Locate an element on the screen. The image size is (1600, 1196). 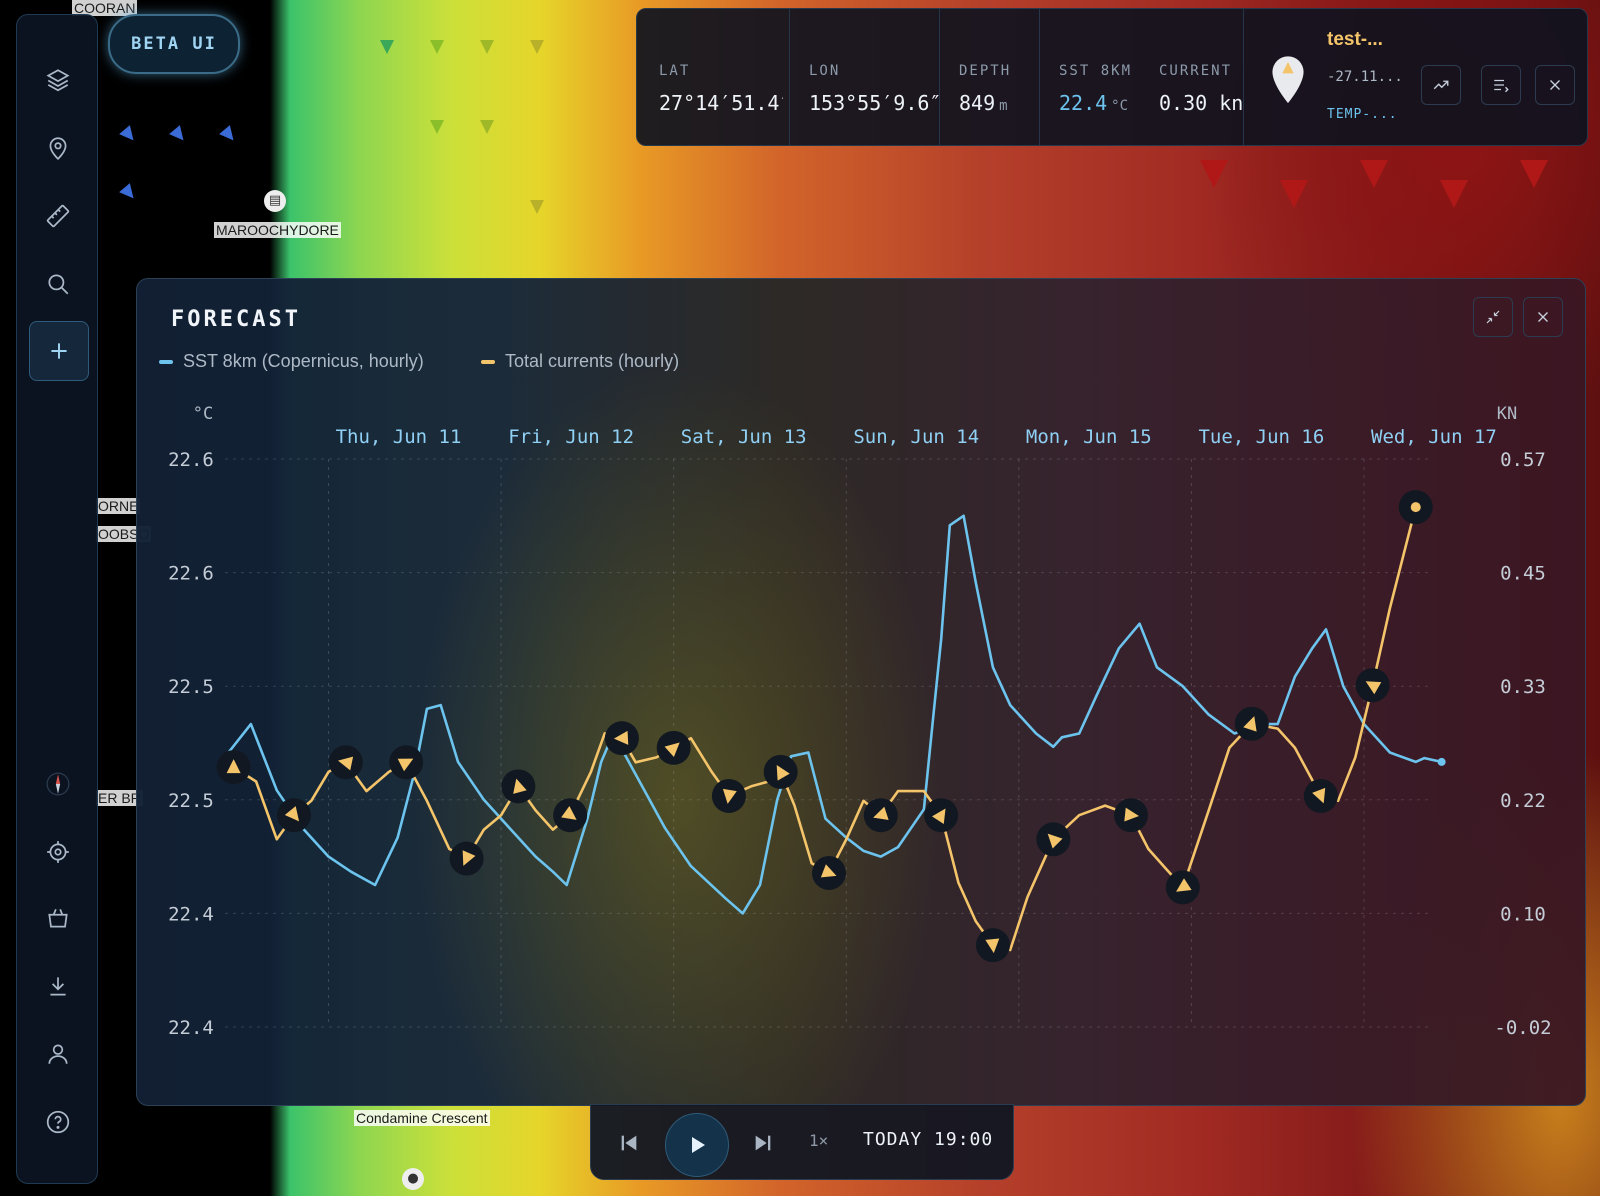
sst-value: 22.4 °C is located at coordinates (1093, 103).